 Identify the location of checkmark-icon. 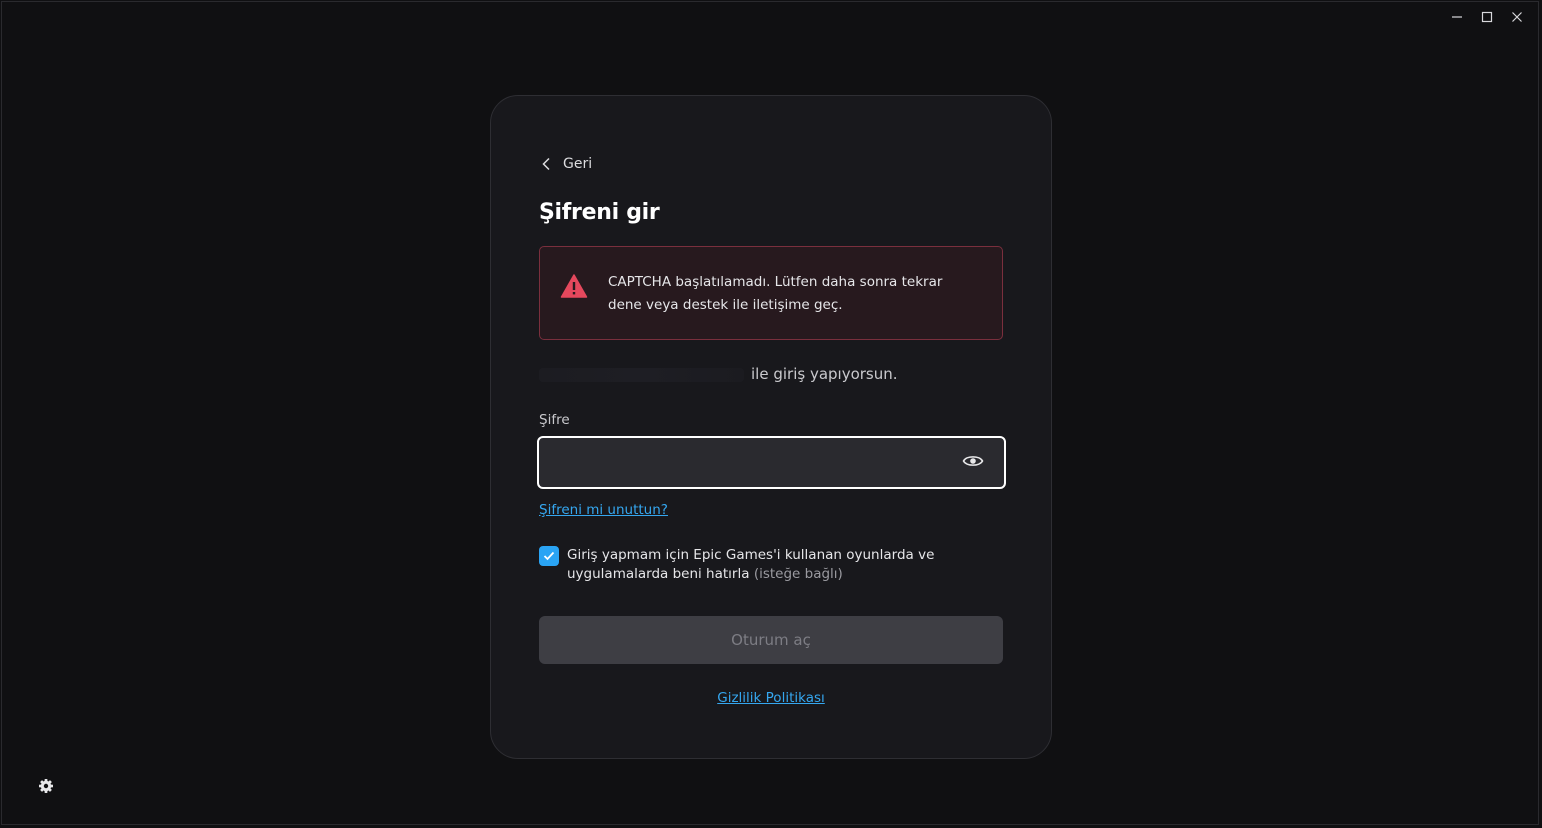
(549, 556).